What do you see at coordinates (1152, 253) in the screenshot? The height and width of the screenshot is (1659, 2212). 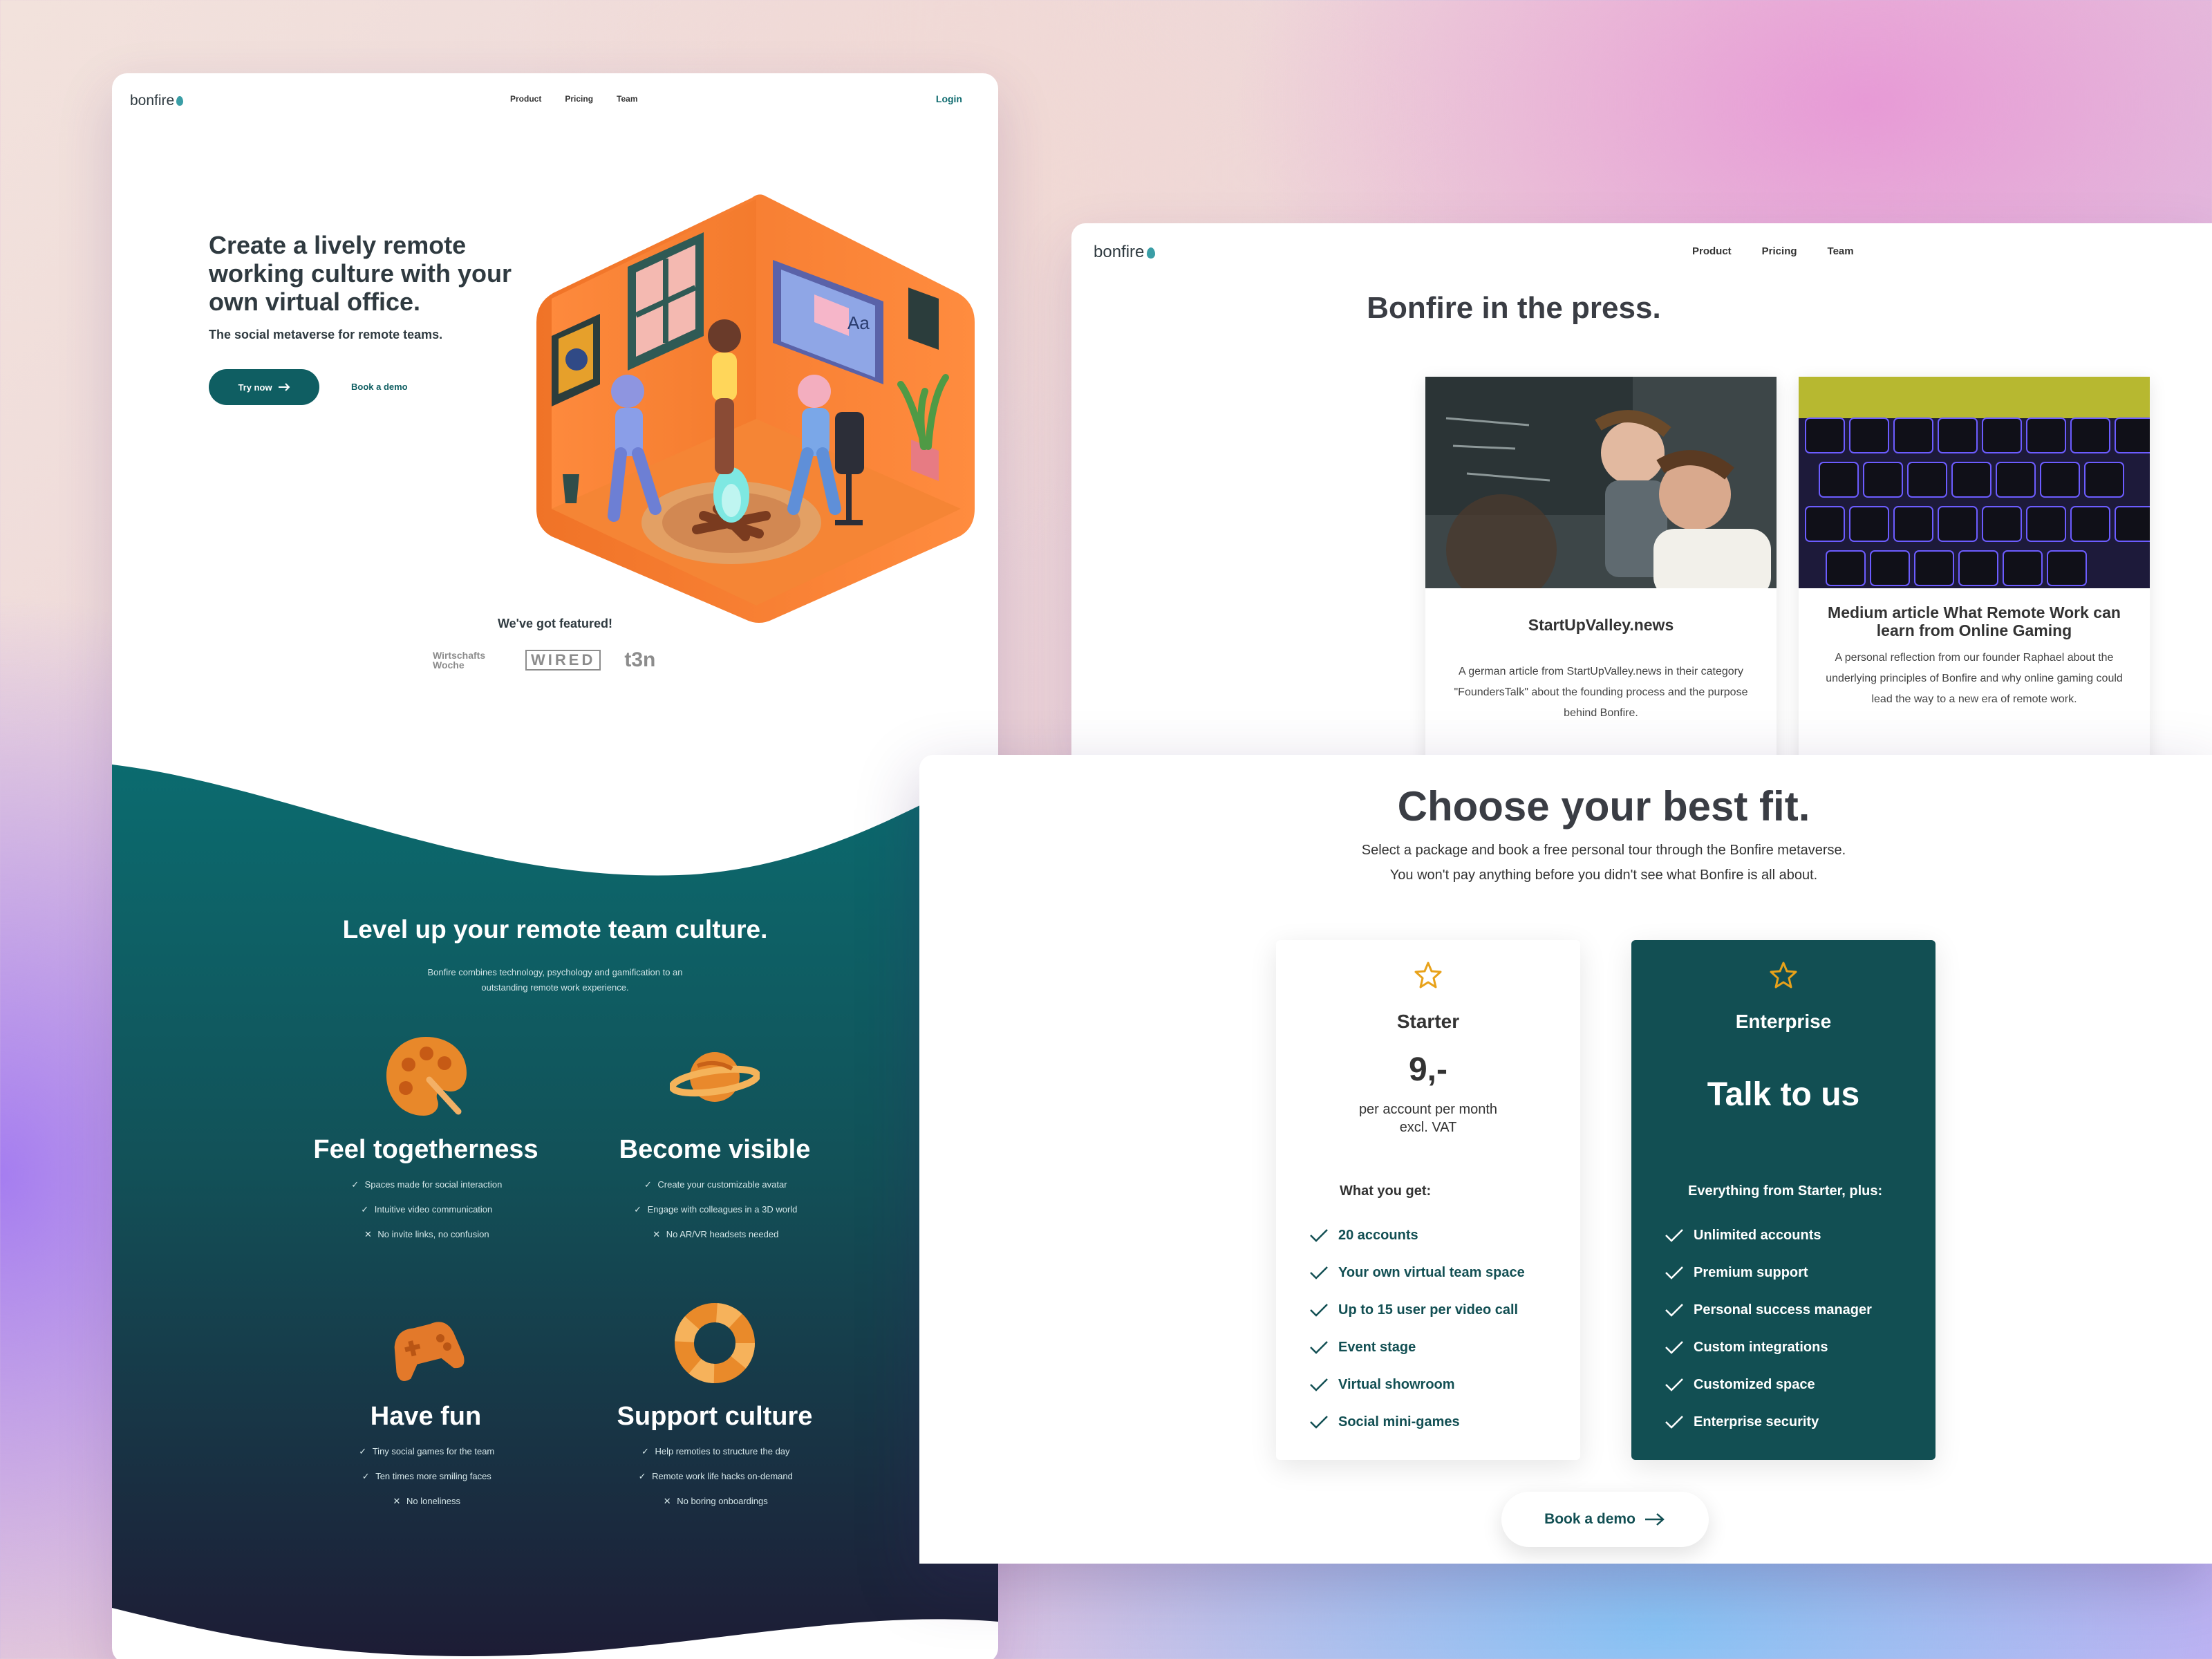 I see `flame-icon` at bounding box center [1152, 253].